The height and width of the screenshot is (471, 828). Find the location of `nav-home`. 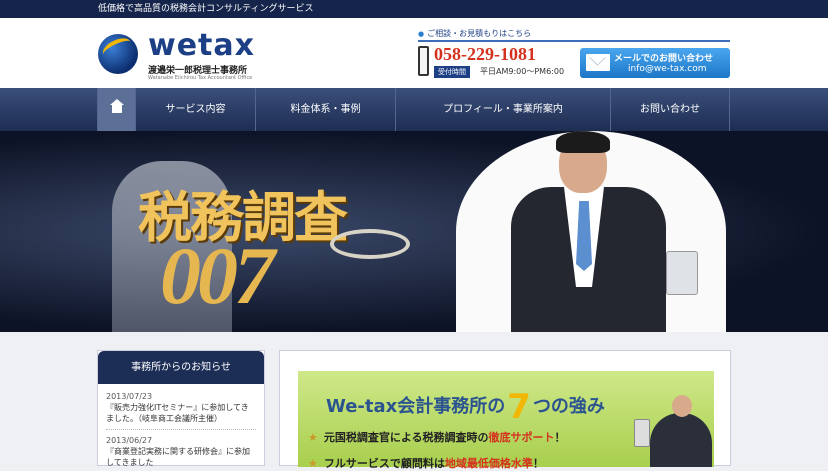

nav-home is located at coordinates (116, 109).